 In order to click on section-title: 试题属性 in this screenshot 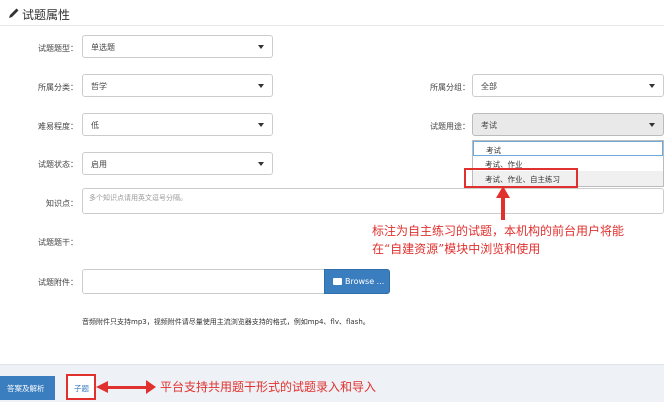, I will do `click(46, 15)`.